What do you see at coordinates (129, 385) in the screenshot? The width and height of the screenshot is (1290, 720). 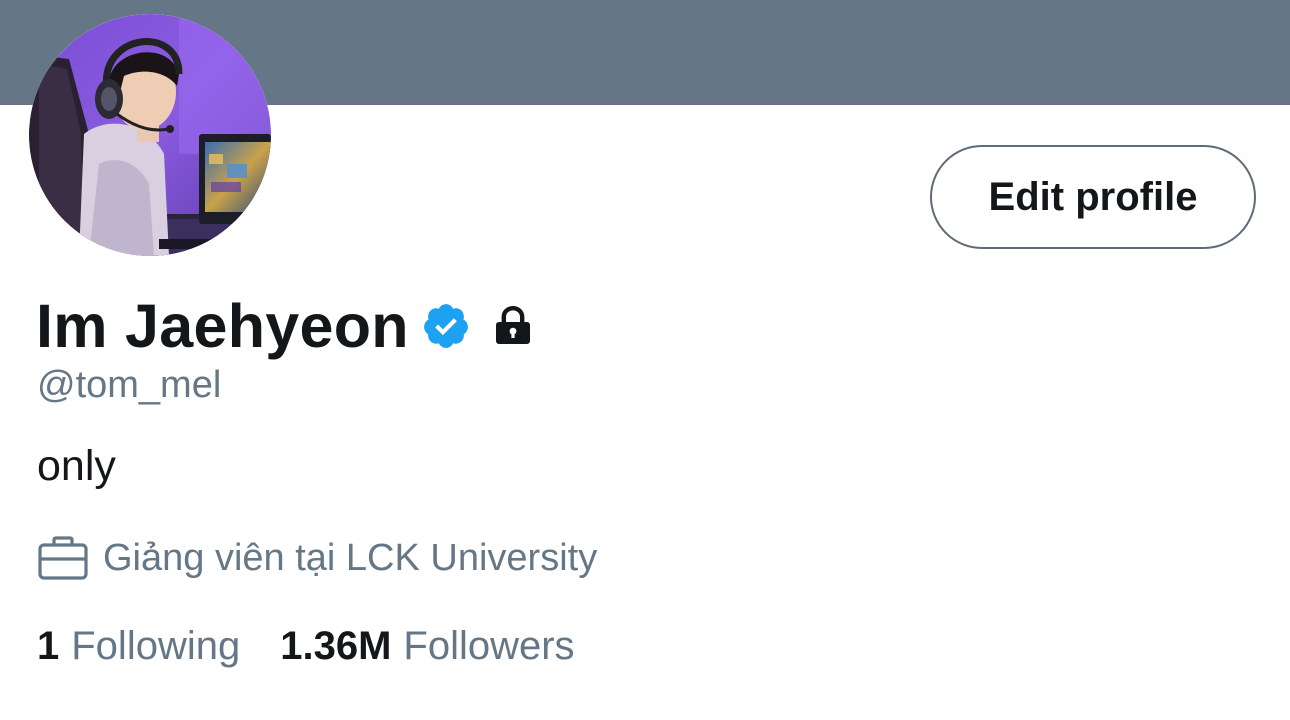 I see `profile-handle: @tom_mel` at bounding box center [129, 385].